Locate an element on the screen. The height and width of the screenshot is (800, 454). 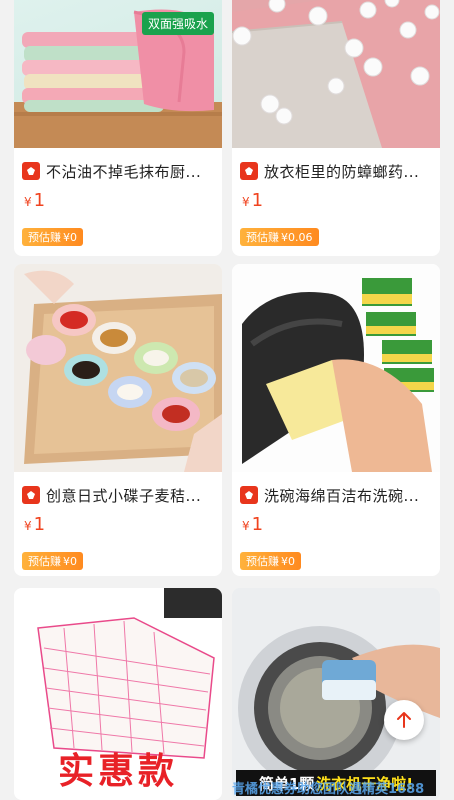
washing-machine-illustration is located at coordinates (336, 694).